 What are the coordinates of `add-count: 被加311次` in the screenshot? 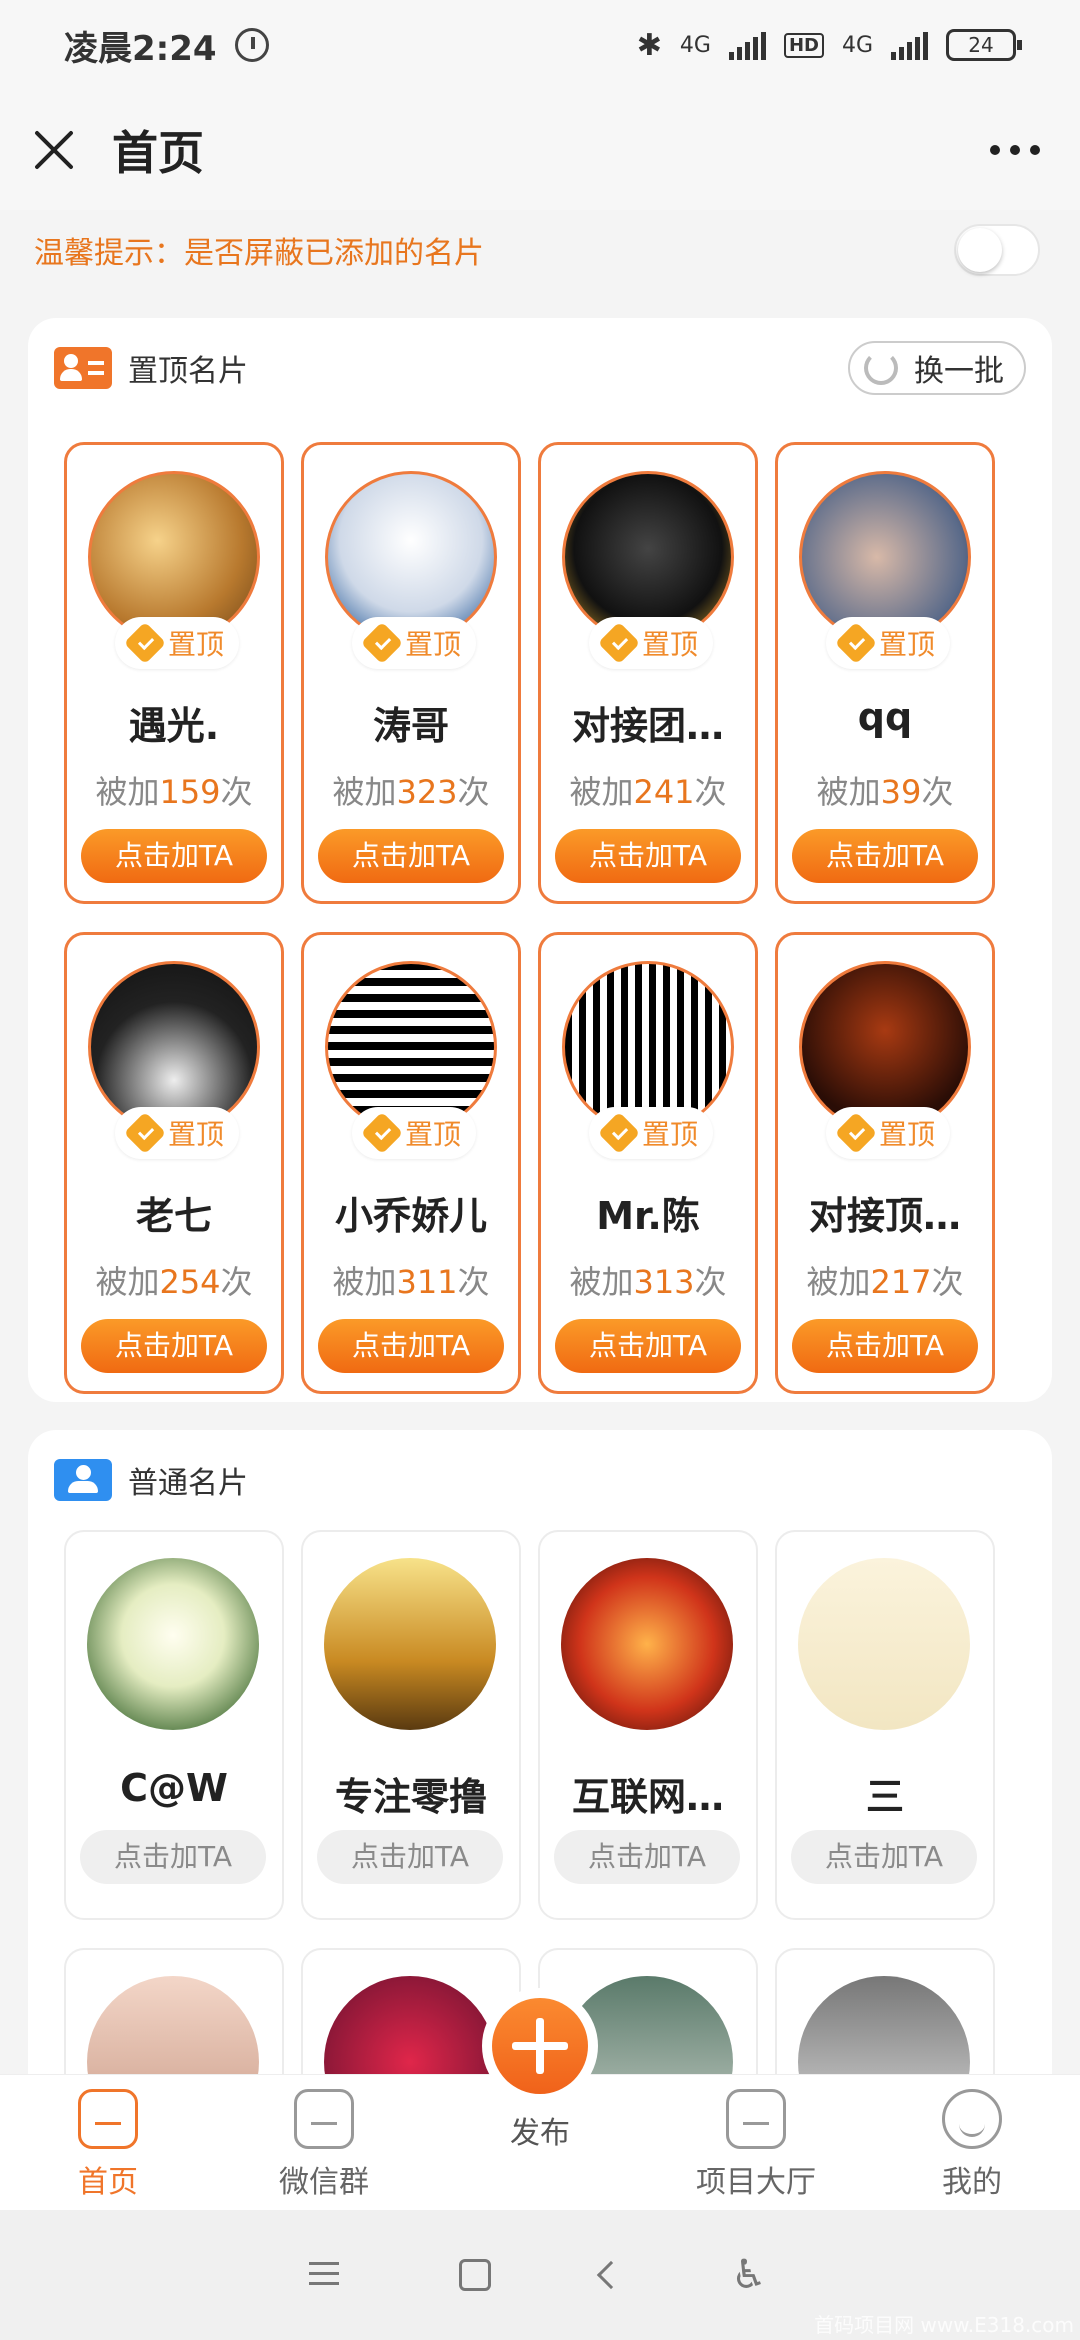 It's located at (411, 1280).